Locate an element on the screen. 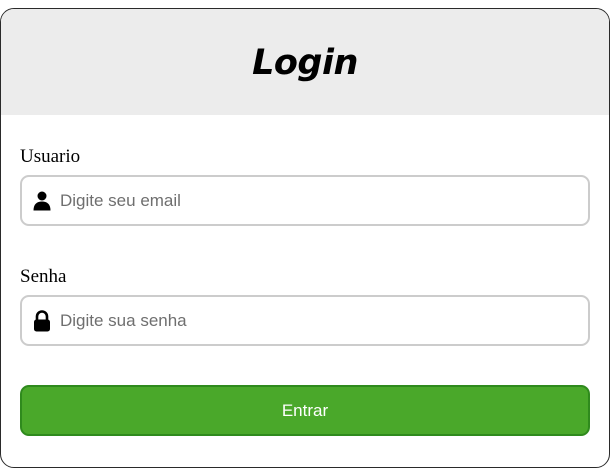 The height and width of the screenshot is (468, 612). lock-icon is located at coordinates (42, 320).